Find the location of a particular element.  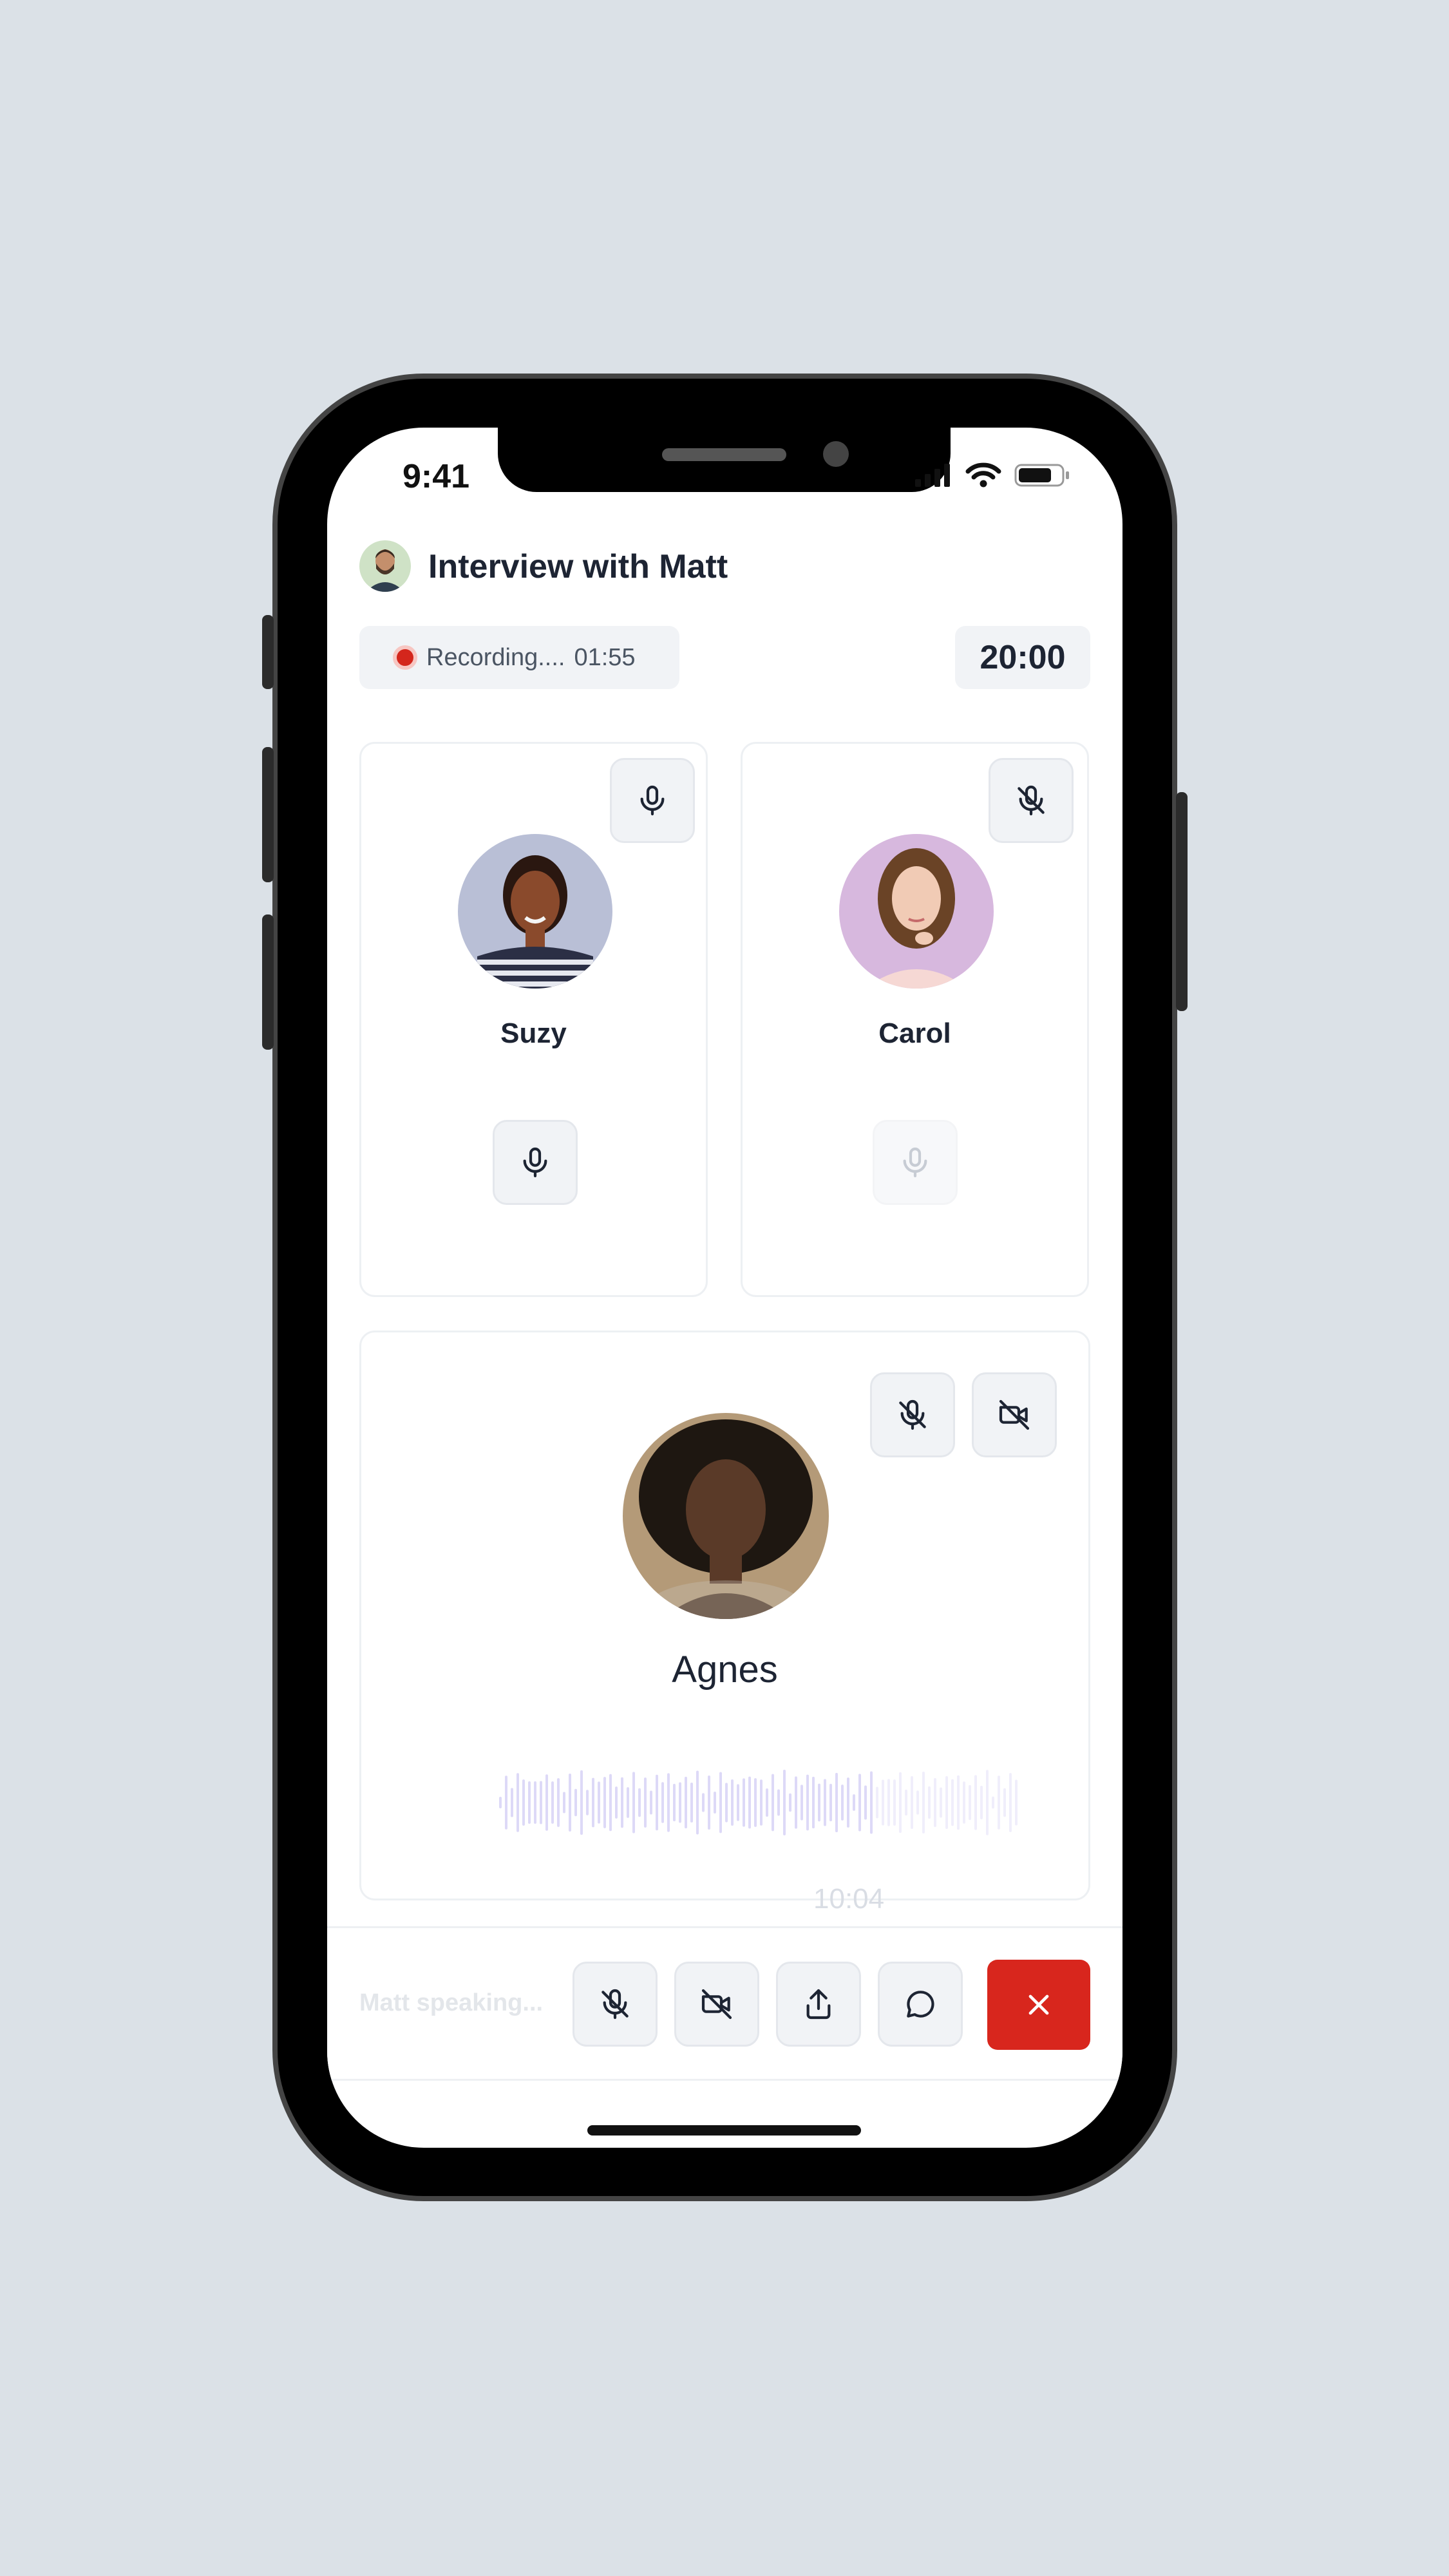

suzy-avatar is located at coordinates (535, 911).